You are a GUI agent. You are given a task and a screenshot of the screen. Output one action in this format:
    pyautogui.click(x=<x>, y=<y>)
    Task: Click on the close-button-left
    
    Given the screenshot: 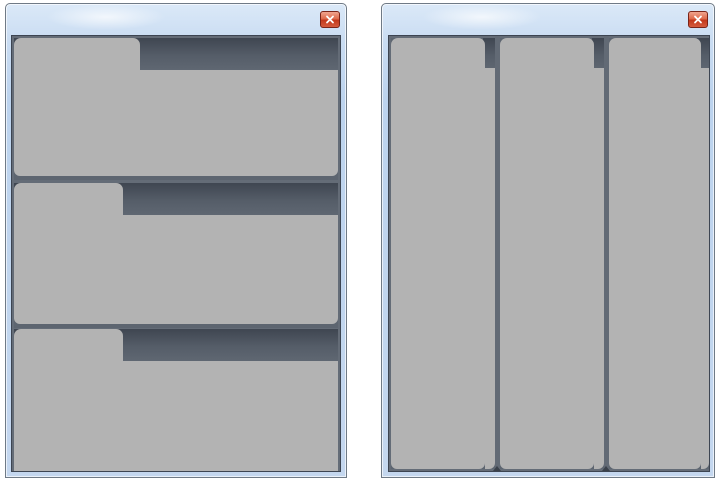 What is the action you would take?
    pyautogui.click(x=330, y=19)
    